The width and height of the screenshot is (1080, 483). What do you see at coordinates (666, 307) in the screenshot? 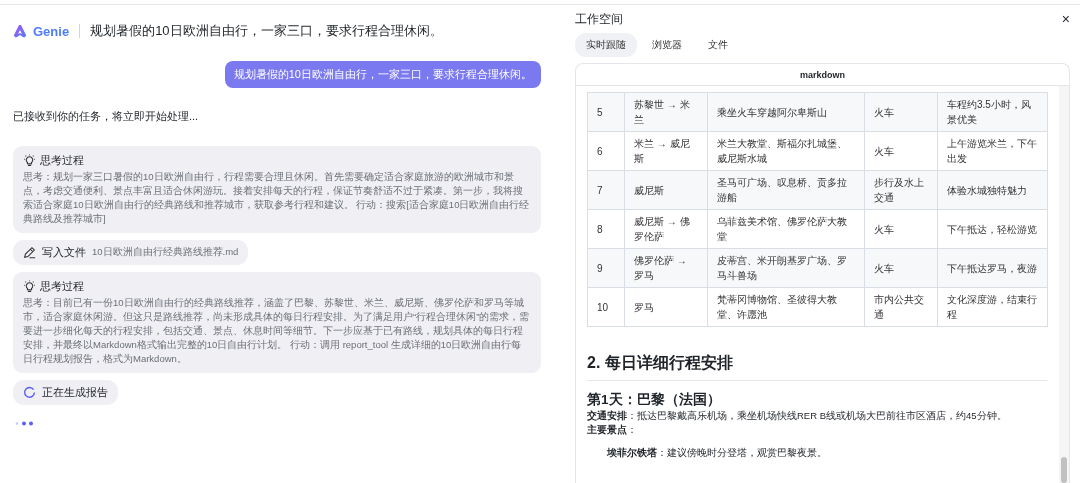
I see `table-cell: 罗马` at bounding box center [666, 307].